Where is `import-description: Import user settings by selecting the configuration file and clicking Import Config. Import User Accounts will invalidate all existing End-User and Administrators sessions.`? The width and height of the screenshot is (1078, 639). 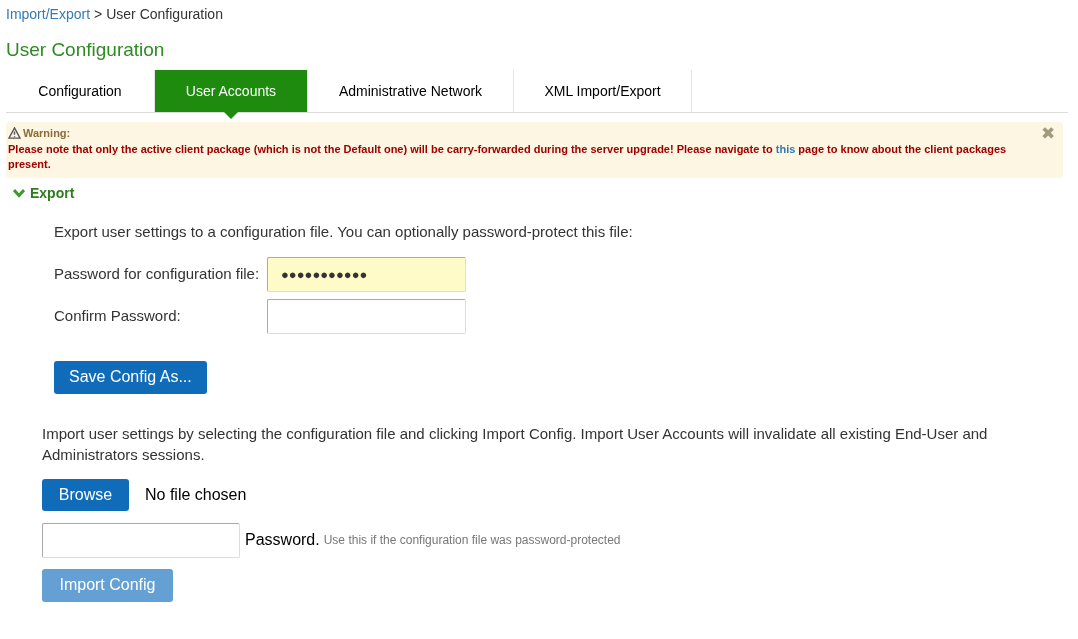 import-description: Import user settings by selecting the configuration file and clicking Import Config. Import User Accounts will invalidate all existing End-User and Administrators sessions. is located at coordinates (515, 444).